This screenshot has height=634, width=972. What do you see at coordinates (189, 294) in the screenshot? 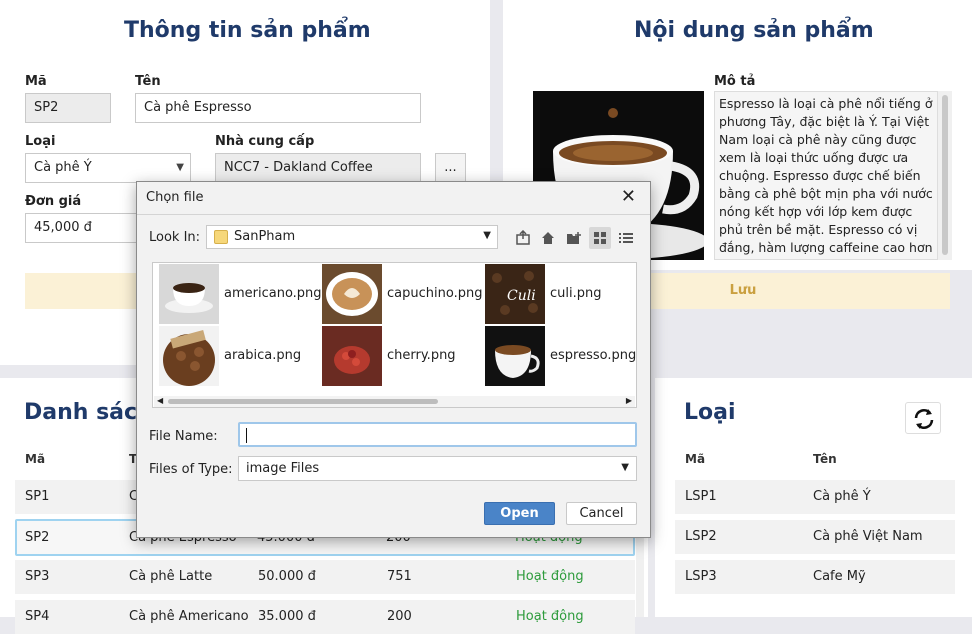
I see `americano-thumbnail` at bounding box center [189, 294].